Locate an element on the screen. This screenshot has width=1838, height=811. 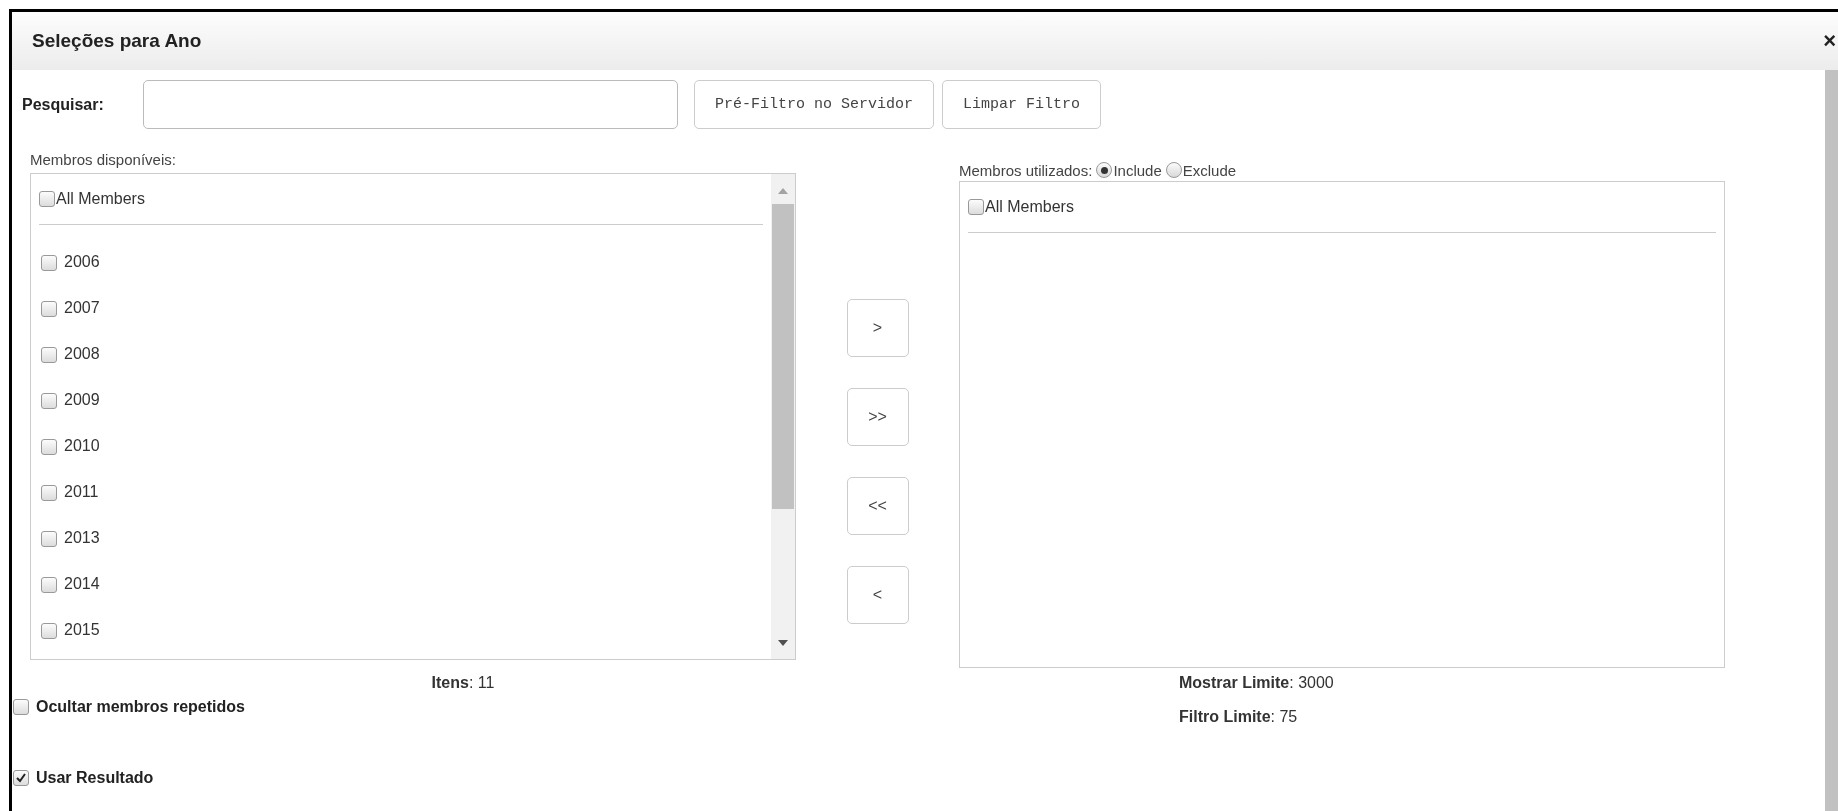
search-label: Pesquisar: is located at coordinates (63, 104).